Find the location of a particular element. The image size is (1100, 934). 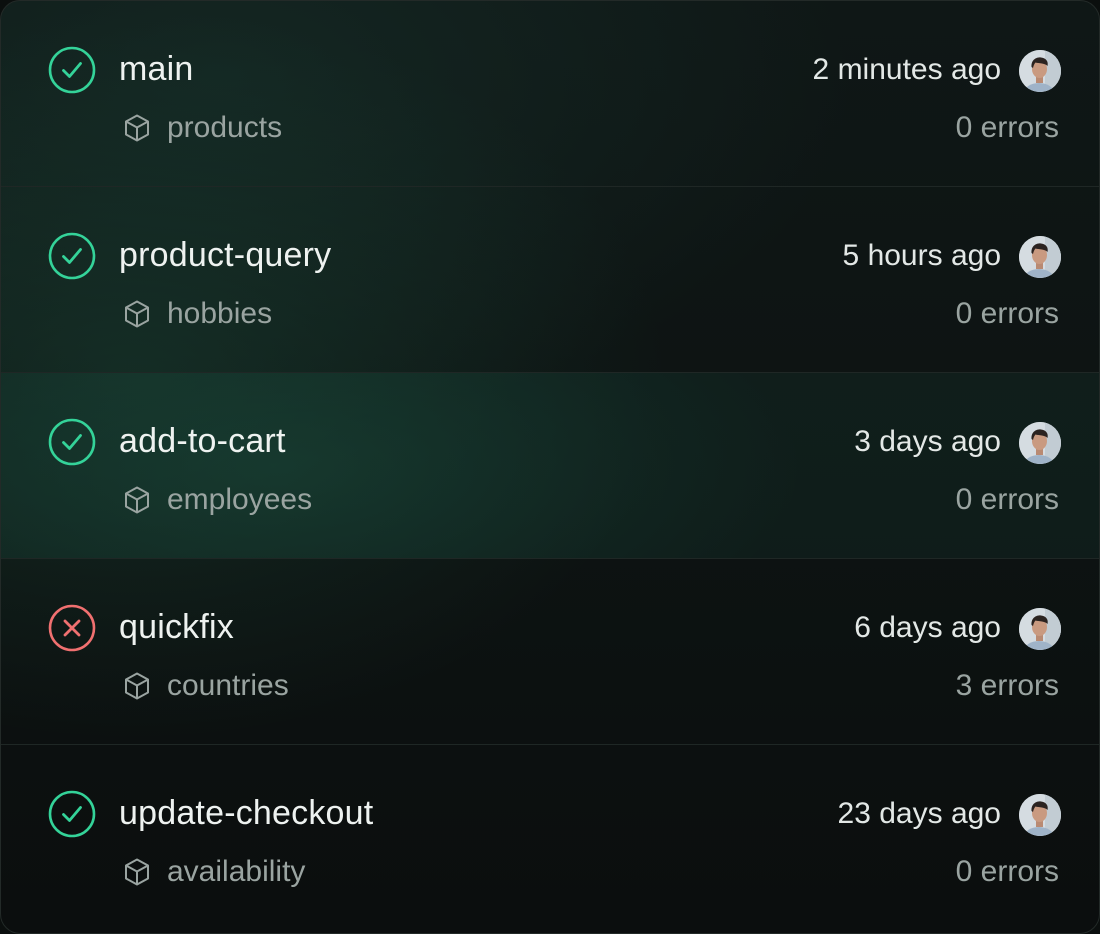

repo-name: hobbies is located at coordinates (220, 313).